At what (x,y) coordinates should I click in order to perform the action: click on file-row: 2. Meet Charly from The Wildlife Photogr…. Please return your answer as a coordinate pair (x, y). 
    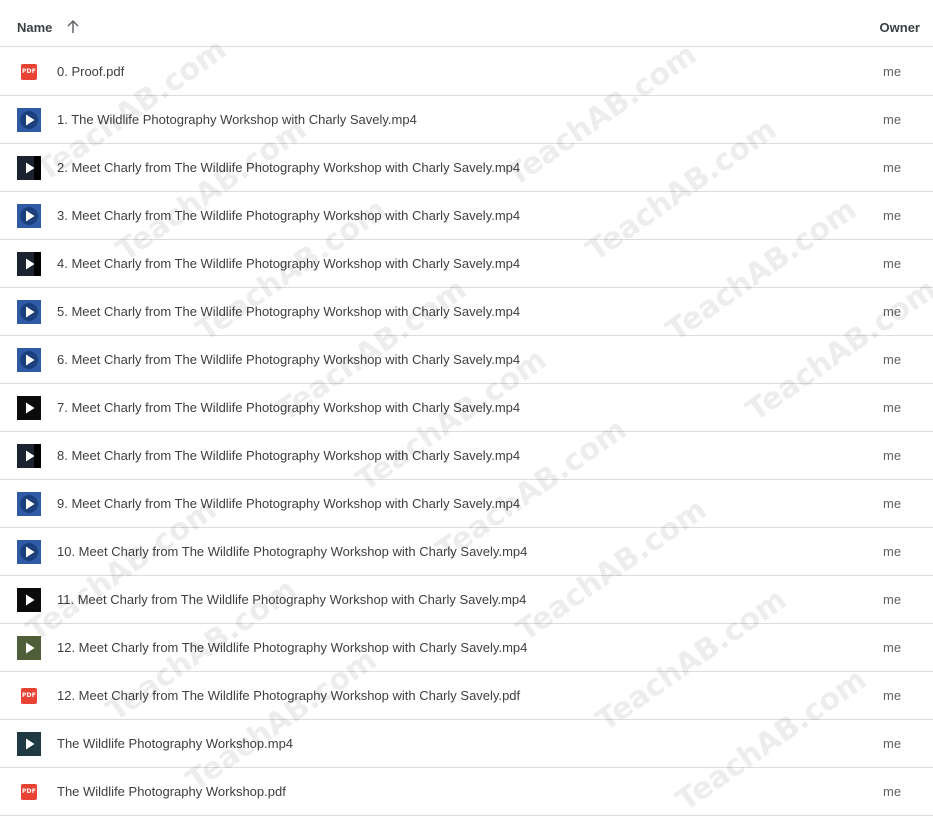
    Looking at the image, I should click on (466, 168).